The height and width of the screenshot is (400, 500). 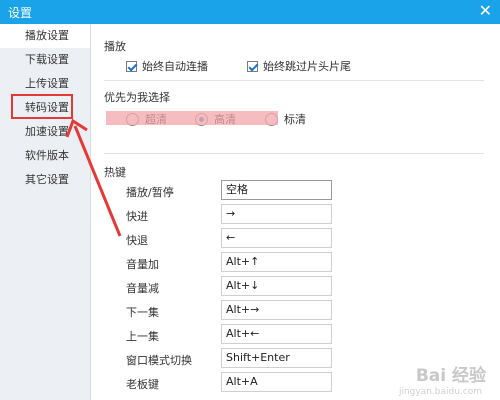 What do you see at coordinates (276, 190) in the screenshot?
I see `hotkey-input-play-pause: 空格` at bounding box center [276, 190].